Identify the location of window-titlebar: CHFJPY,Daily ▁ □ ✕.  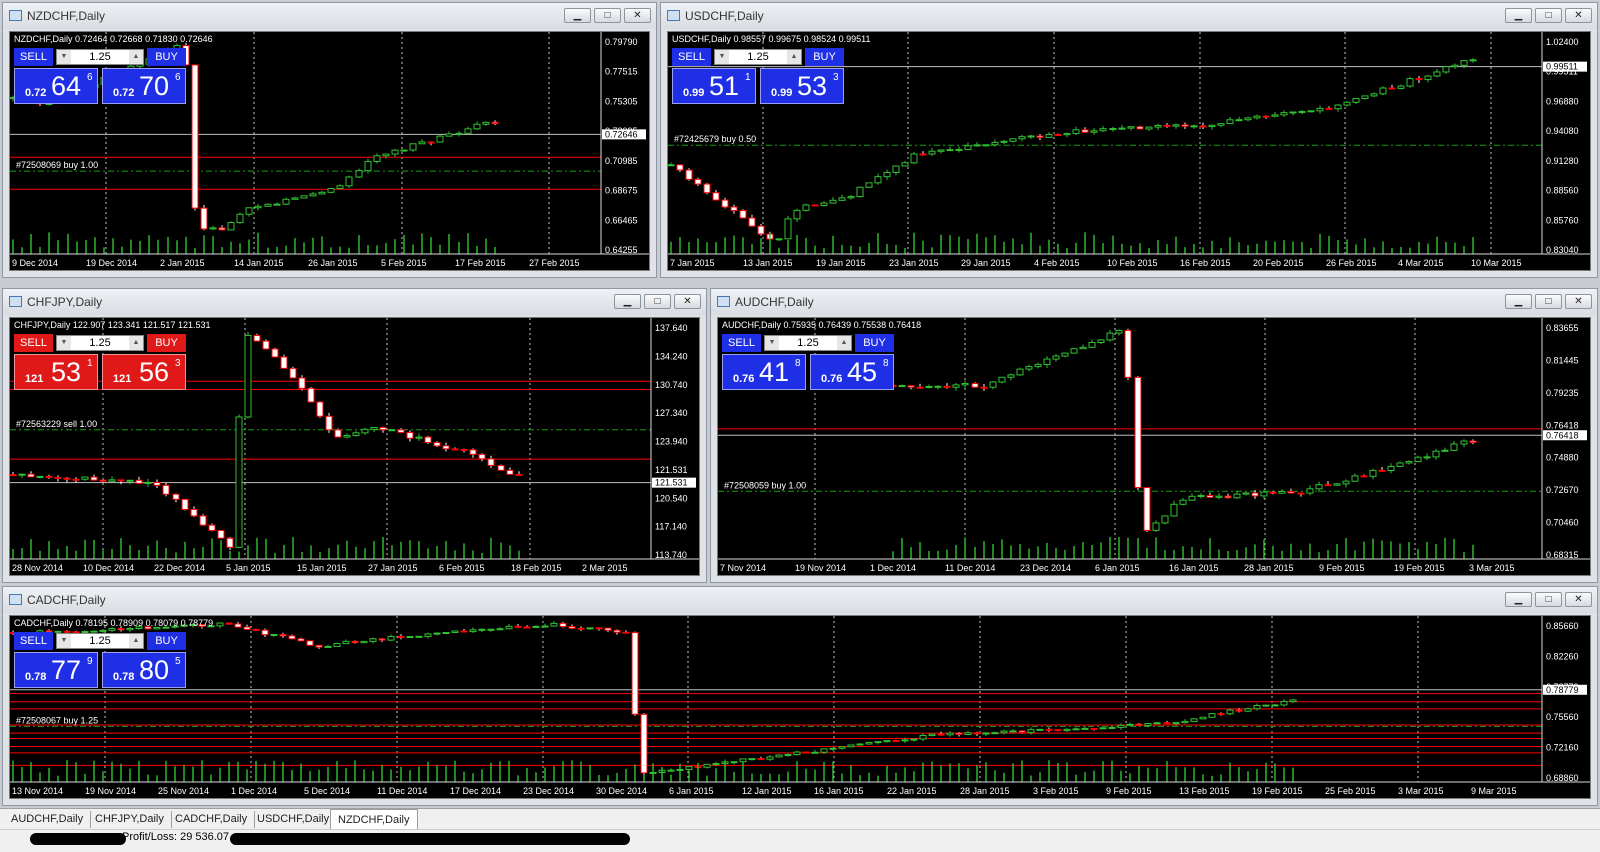
(354, 302).